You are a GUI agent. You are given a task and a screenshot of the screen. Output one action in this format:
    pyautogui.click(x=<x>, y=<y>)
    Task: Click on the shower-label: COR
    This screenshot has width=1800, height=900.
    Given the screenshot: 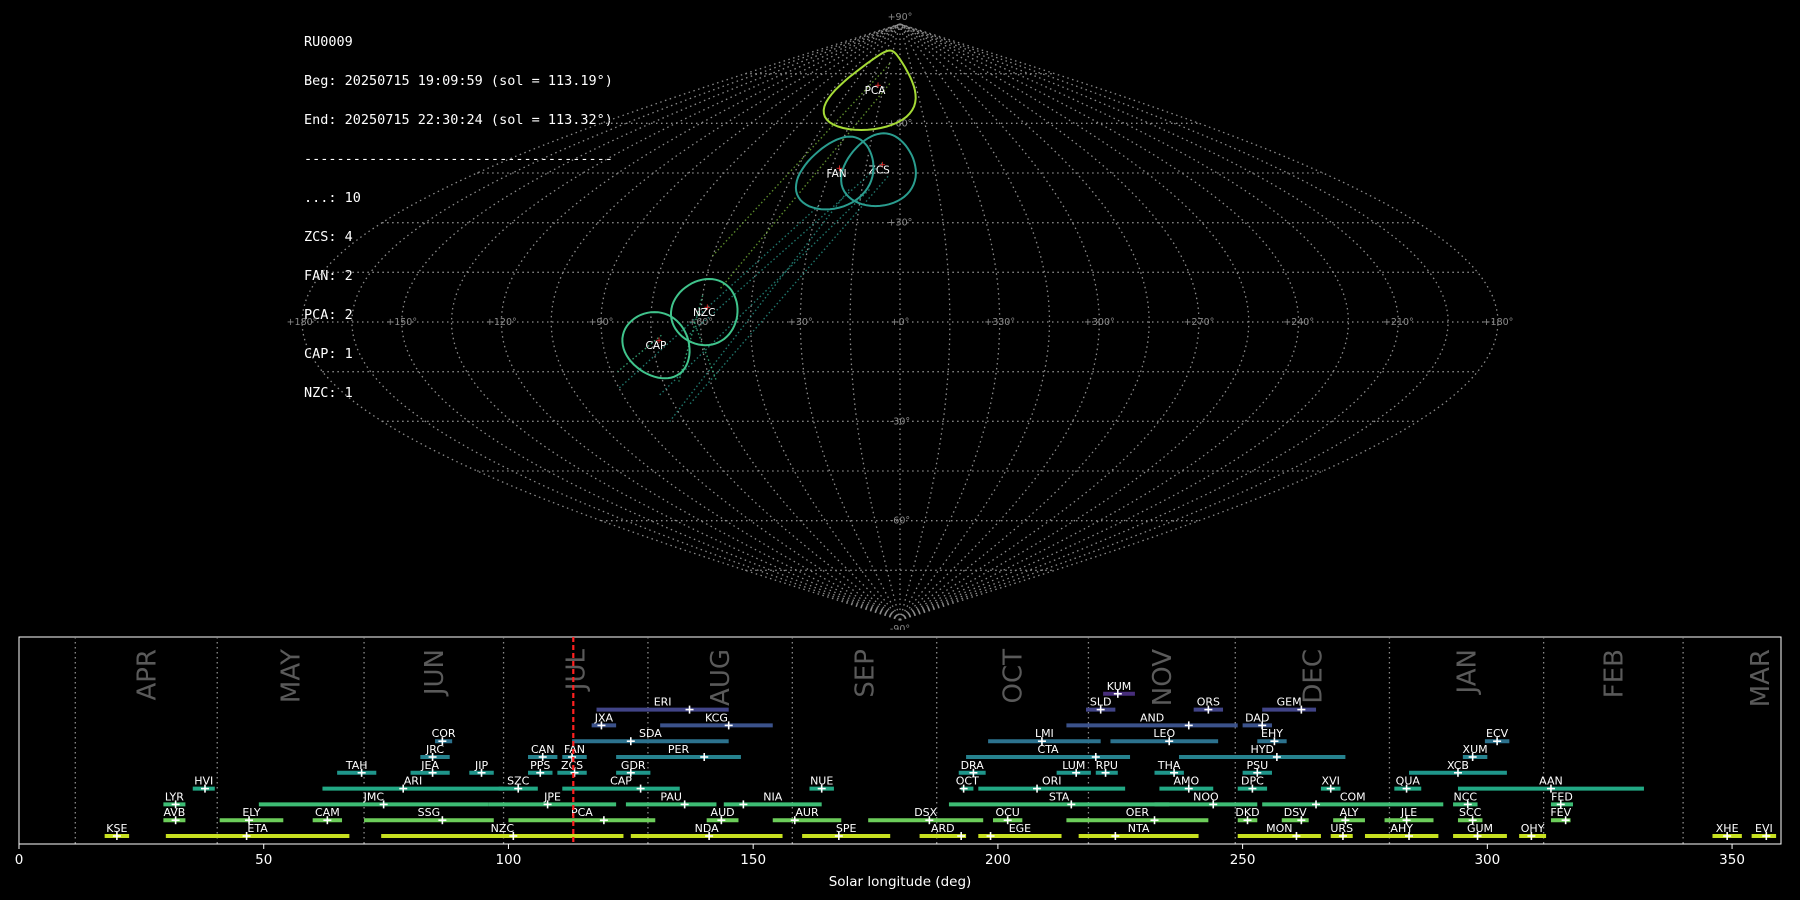 What is the action you would take?
    pyautogui.click(x=444, y=733)
    